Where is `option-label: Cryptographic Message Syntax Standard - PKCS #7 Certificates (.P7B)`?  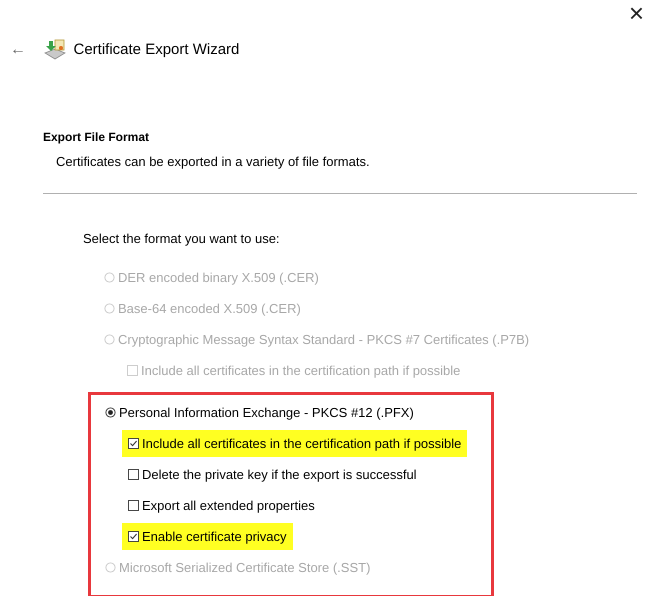 option-label: Cryptographic Message Syntax Standard - PKCS #7 Certificates (.P7B) is located at coordinates (324, 339).